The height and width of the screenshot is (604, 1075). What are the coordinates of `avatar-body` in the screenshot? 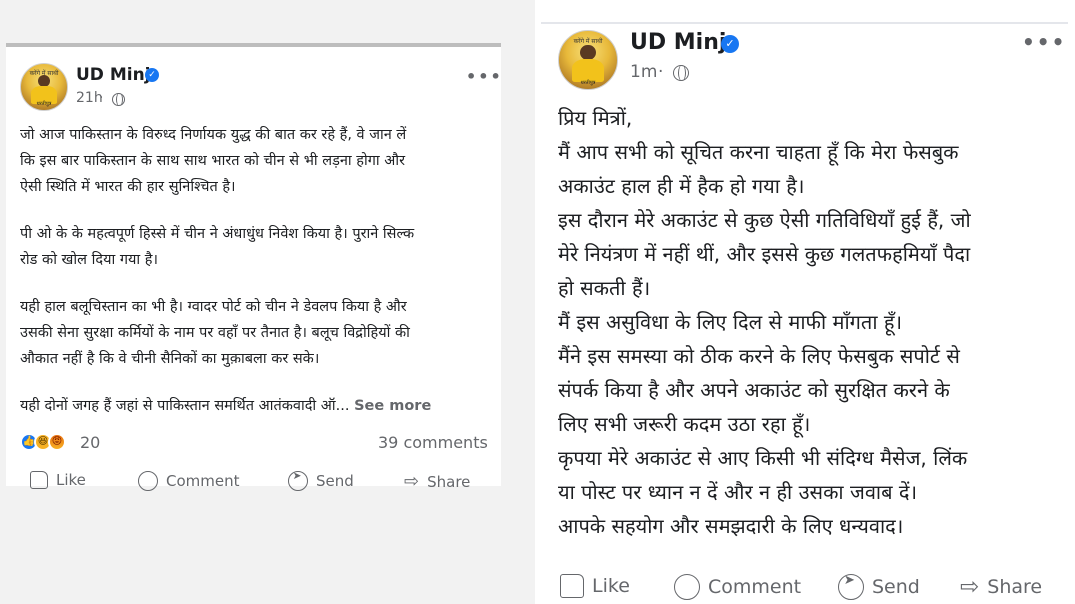 It's located at (588, 70).